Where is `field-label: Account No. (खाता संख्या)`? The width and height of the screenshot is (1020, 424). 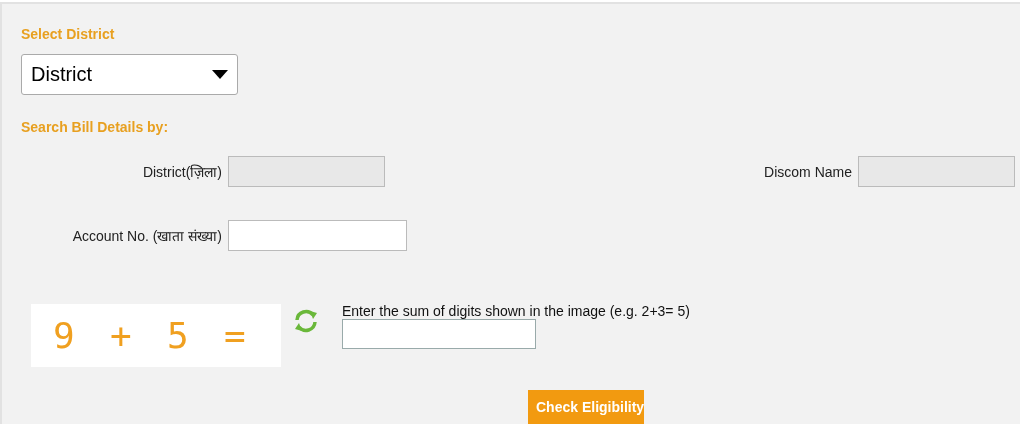 field-label: Account No. (खाता संख्या) is located at coordinates (146, 236).